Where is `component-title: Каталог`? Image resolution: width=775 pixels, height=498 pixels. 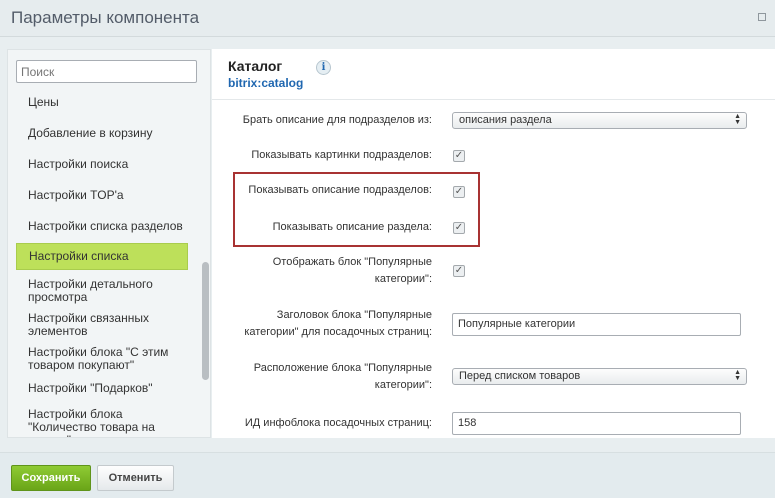
component-title: Каталог is located at coordinates (255, 66).